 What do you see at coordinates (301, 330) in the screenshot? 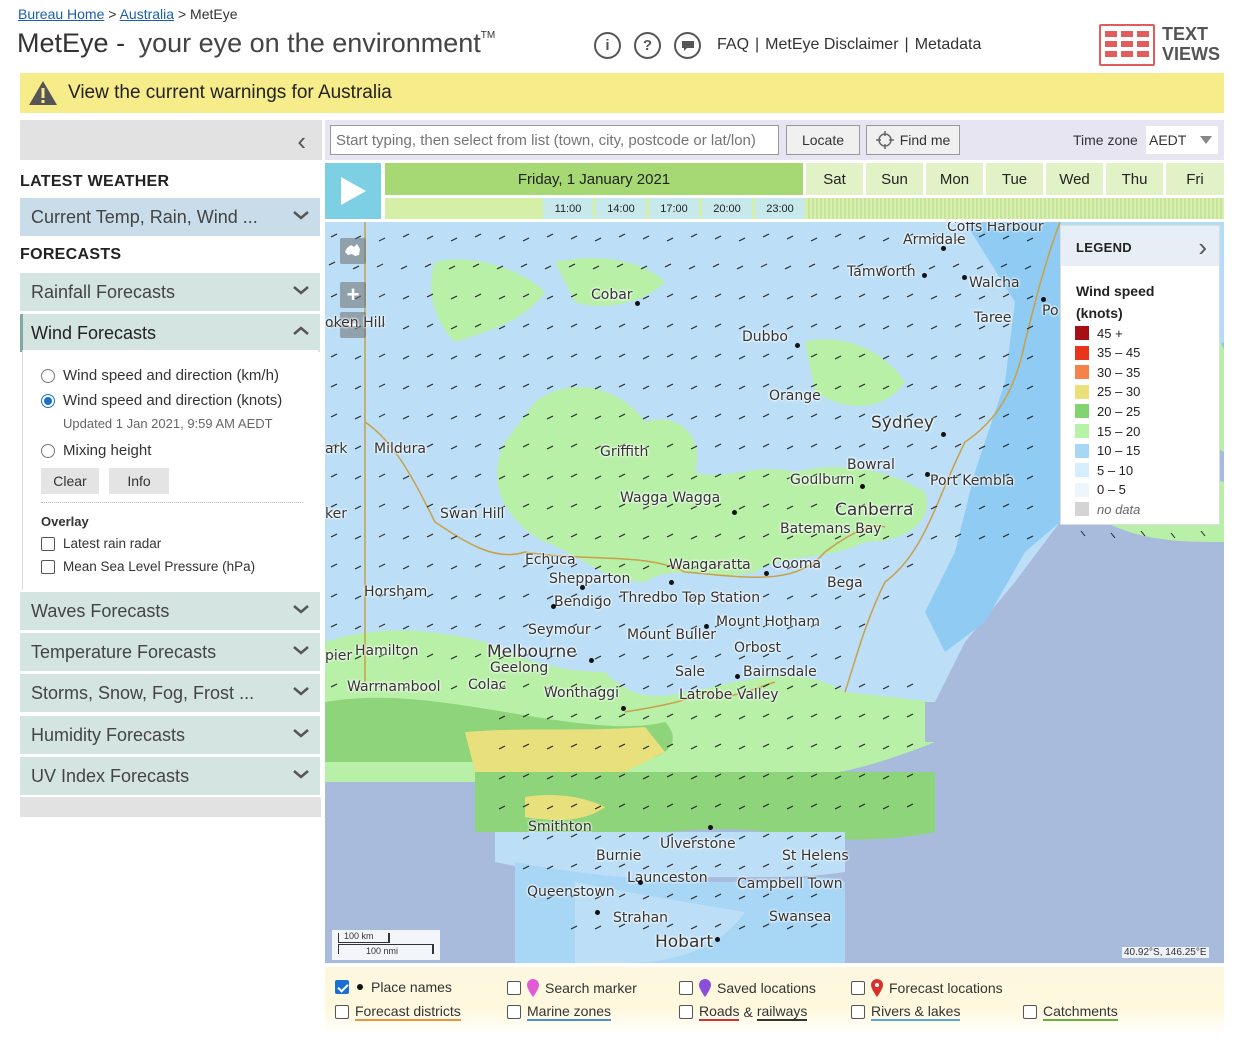
I see `chevron-up-icon` at bounding box center [301, 330].